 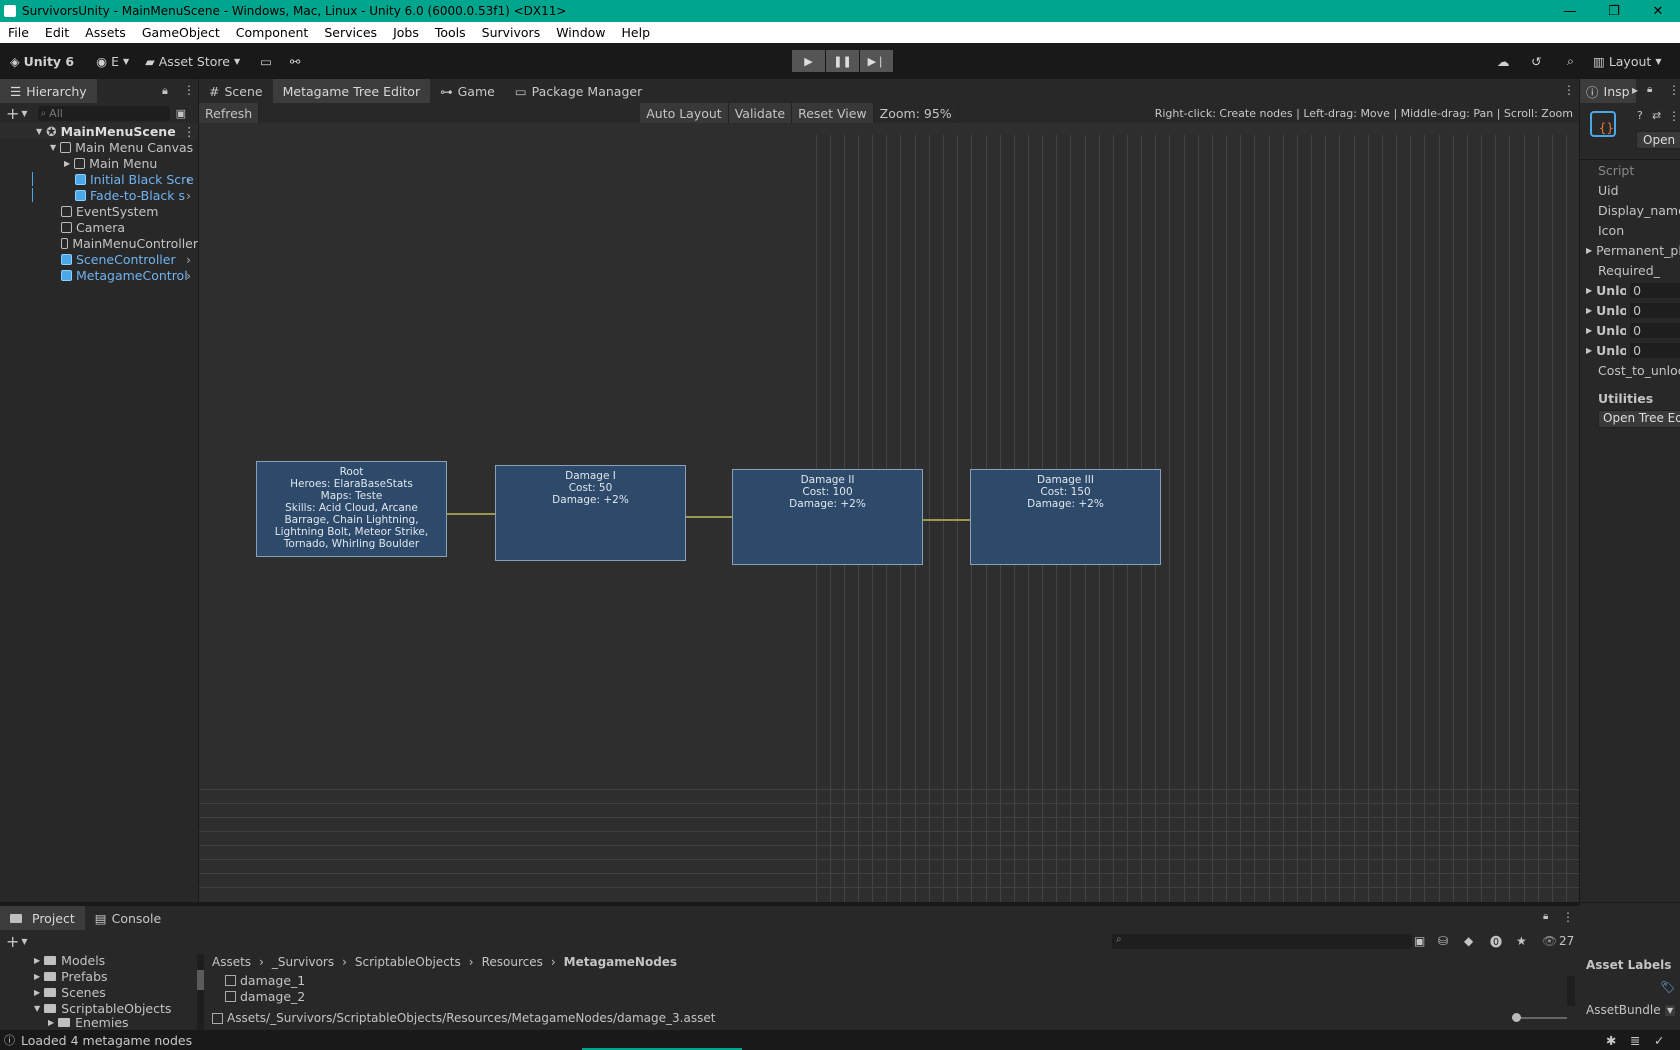 I want to click on tab-game: ⊶ Game, so click(x=467, y=91).